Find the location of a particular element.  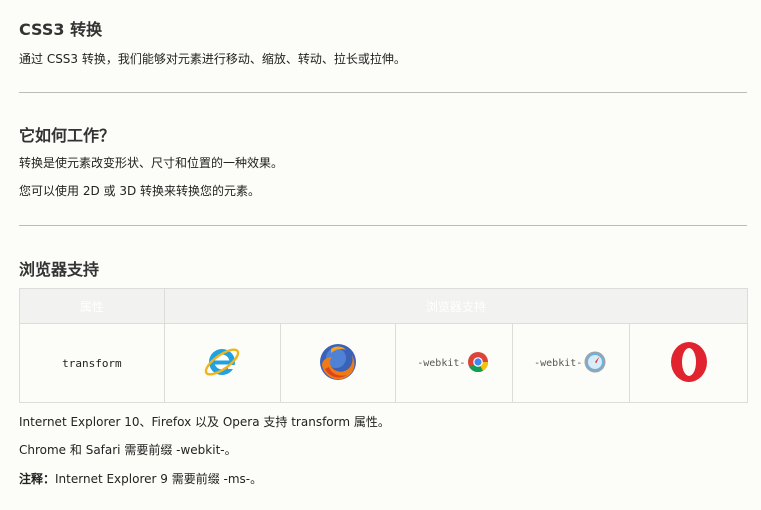

browser-cell-ie is located at coordinates (222, 363).